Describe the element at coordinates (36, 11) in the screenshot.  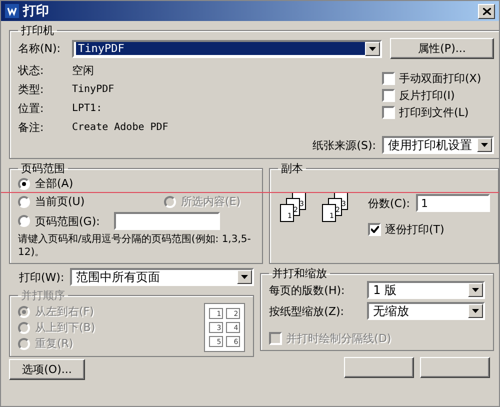
I see `window-title: 打印` at that location.